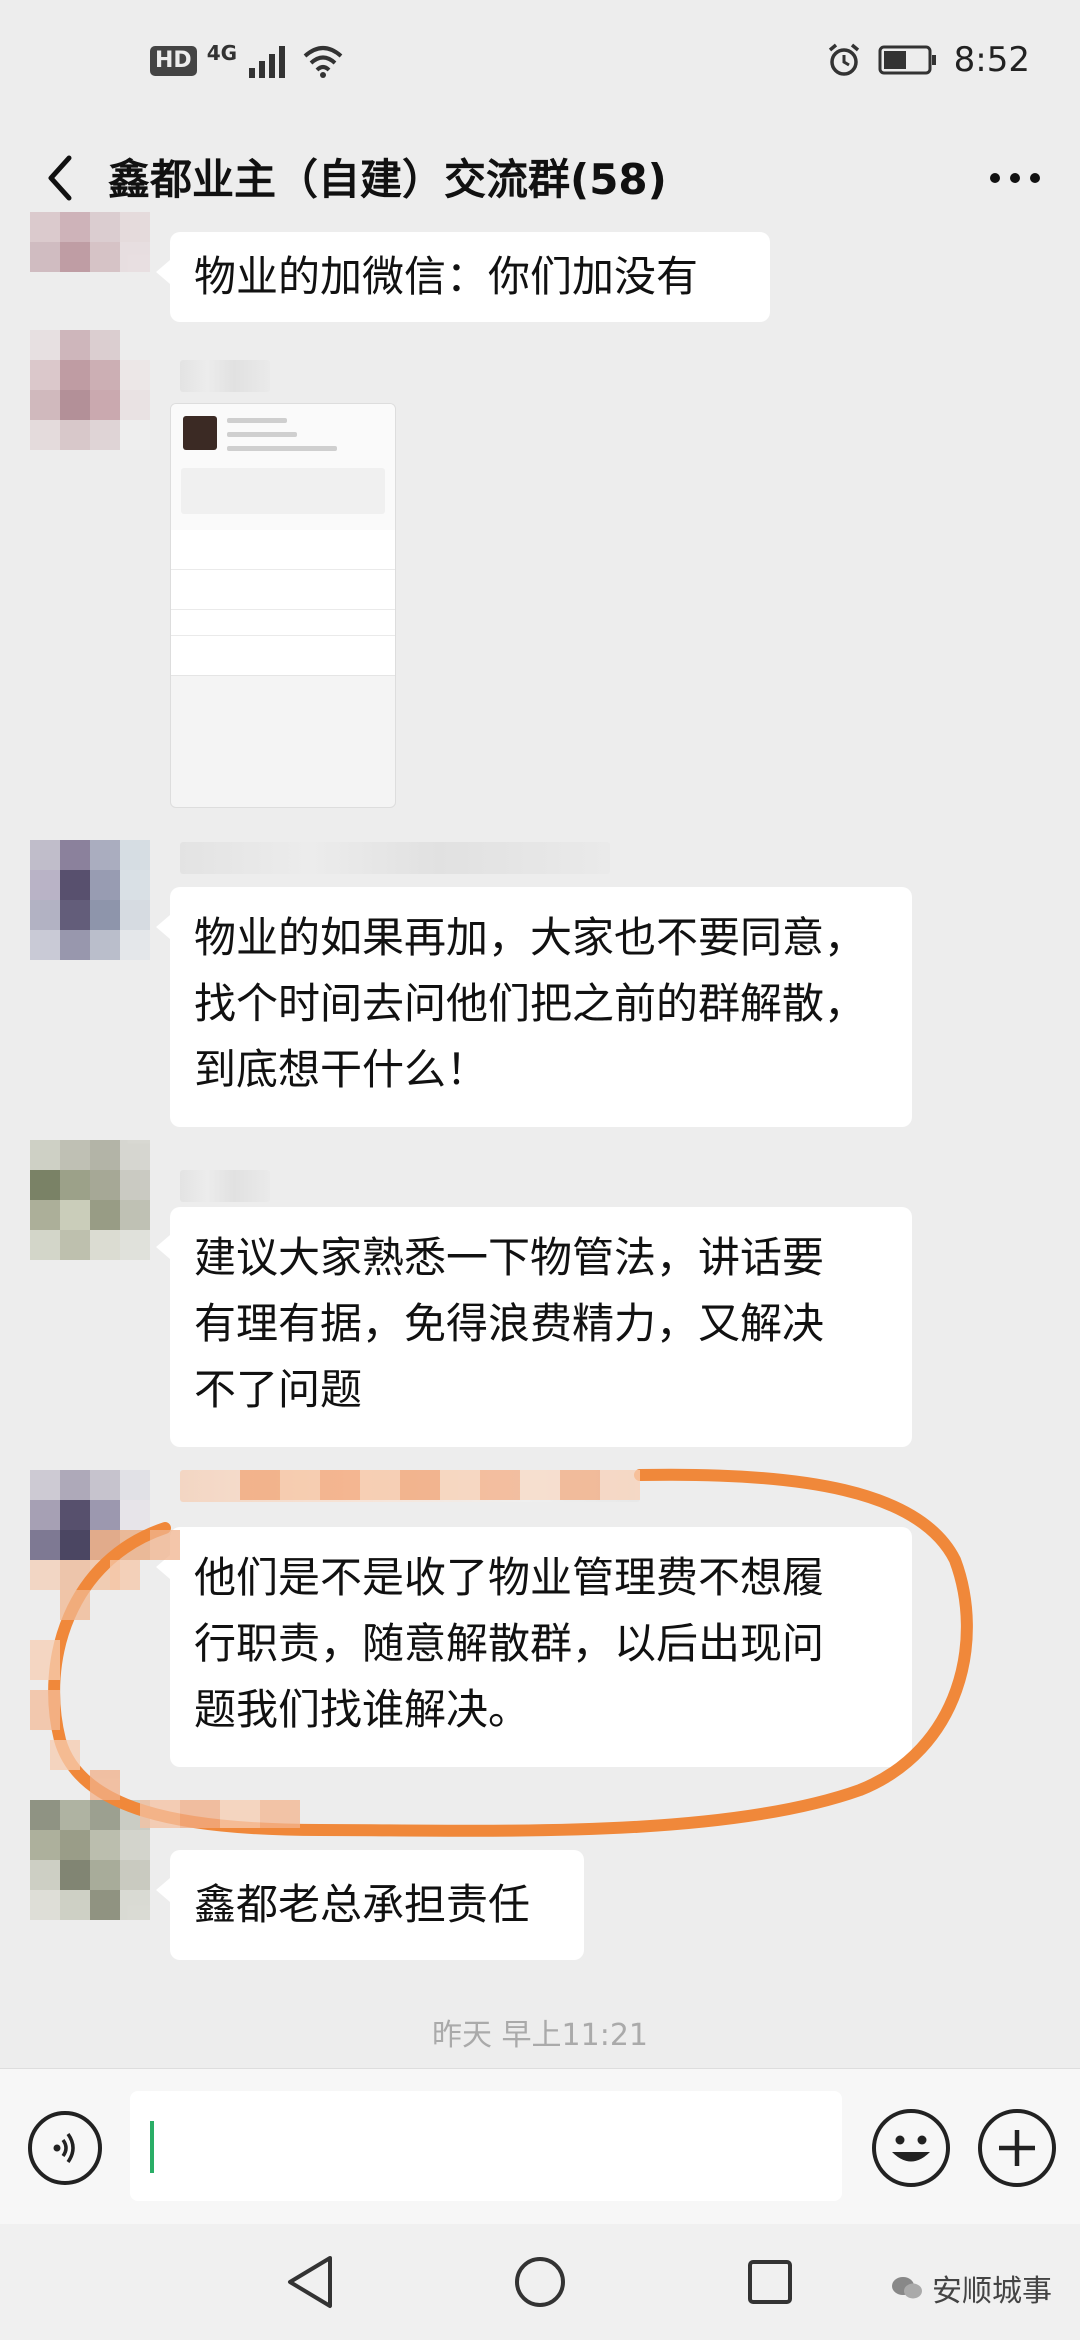  Describe the element at coordinates (509, 1323) in the screenshot. I see `message-line: 有理有据，免得浪费精力，又解决` at that location.